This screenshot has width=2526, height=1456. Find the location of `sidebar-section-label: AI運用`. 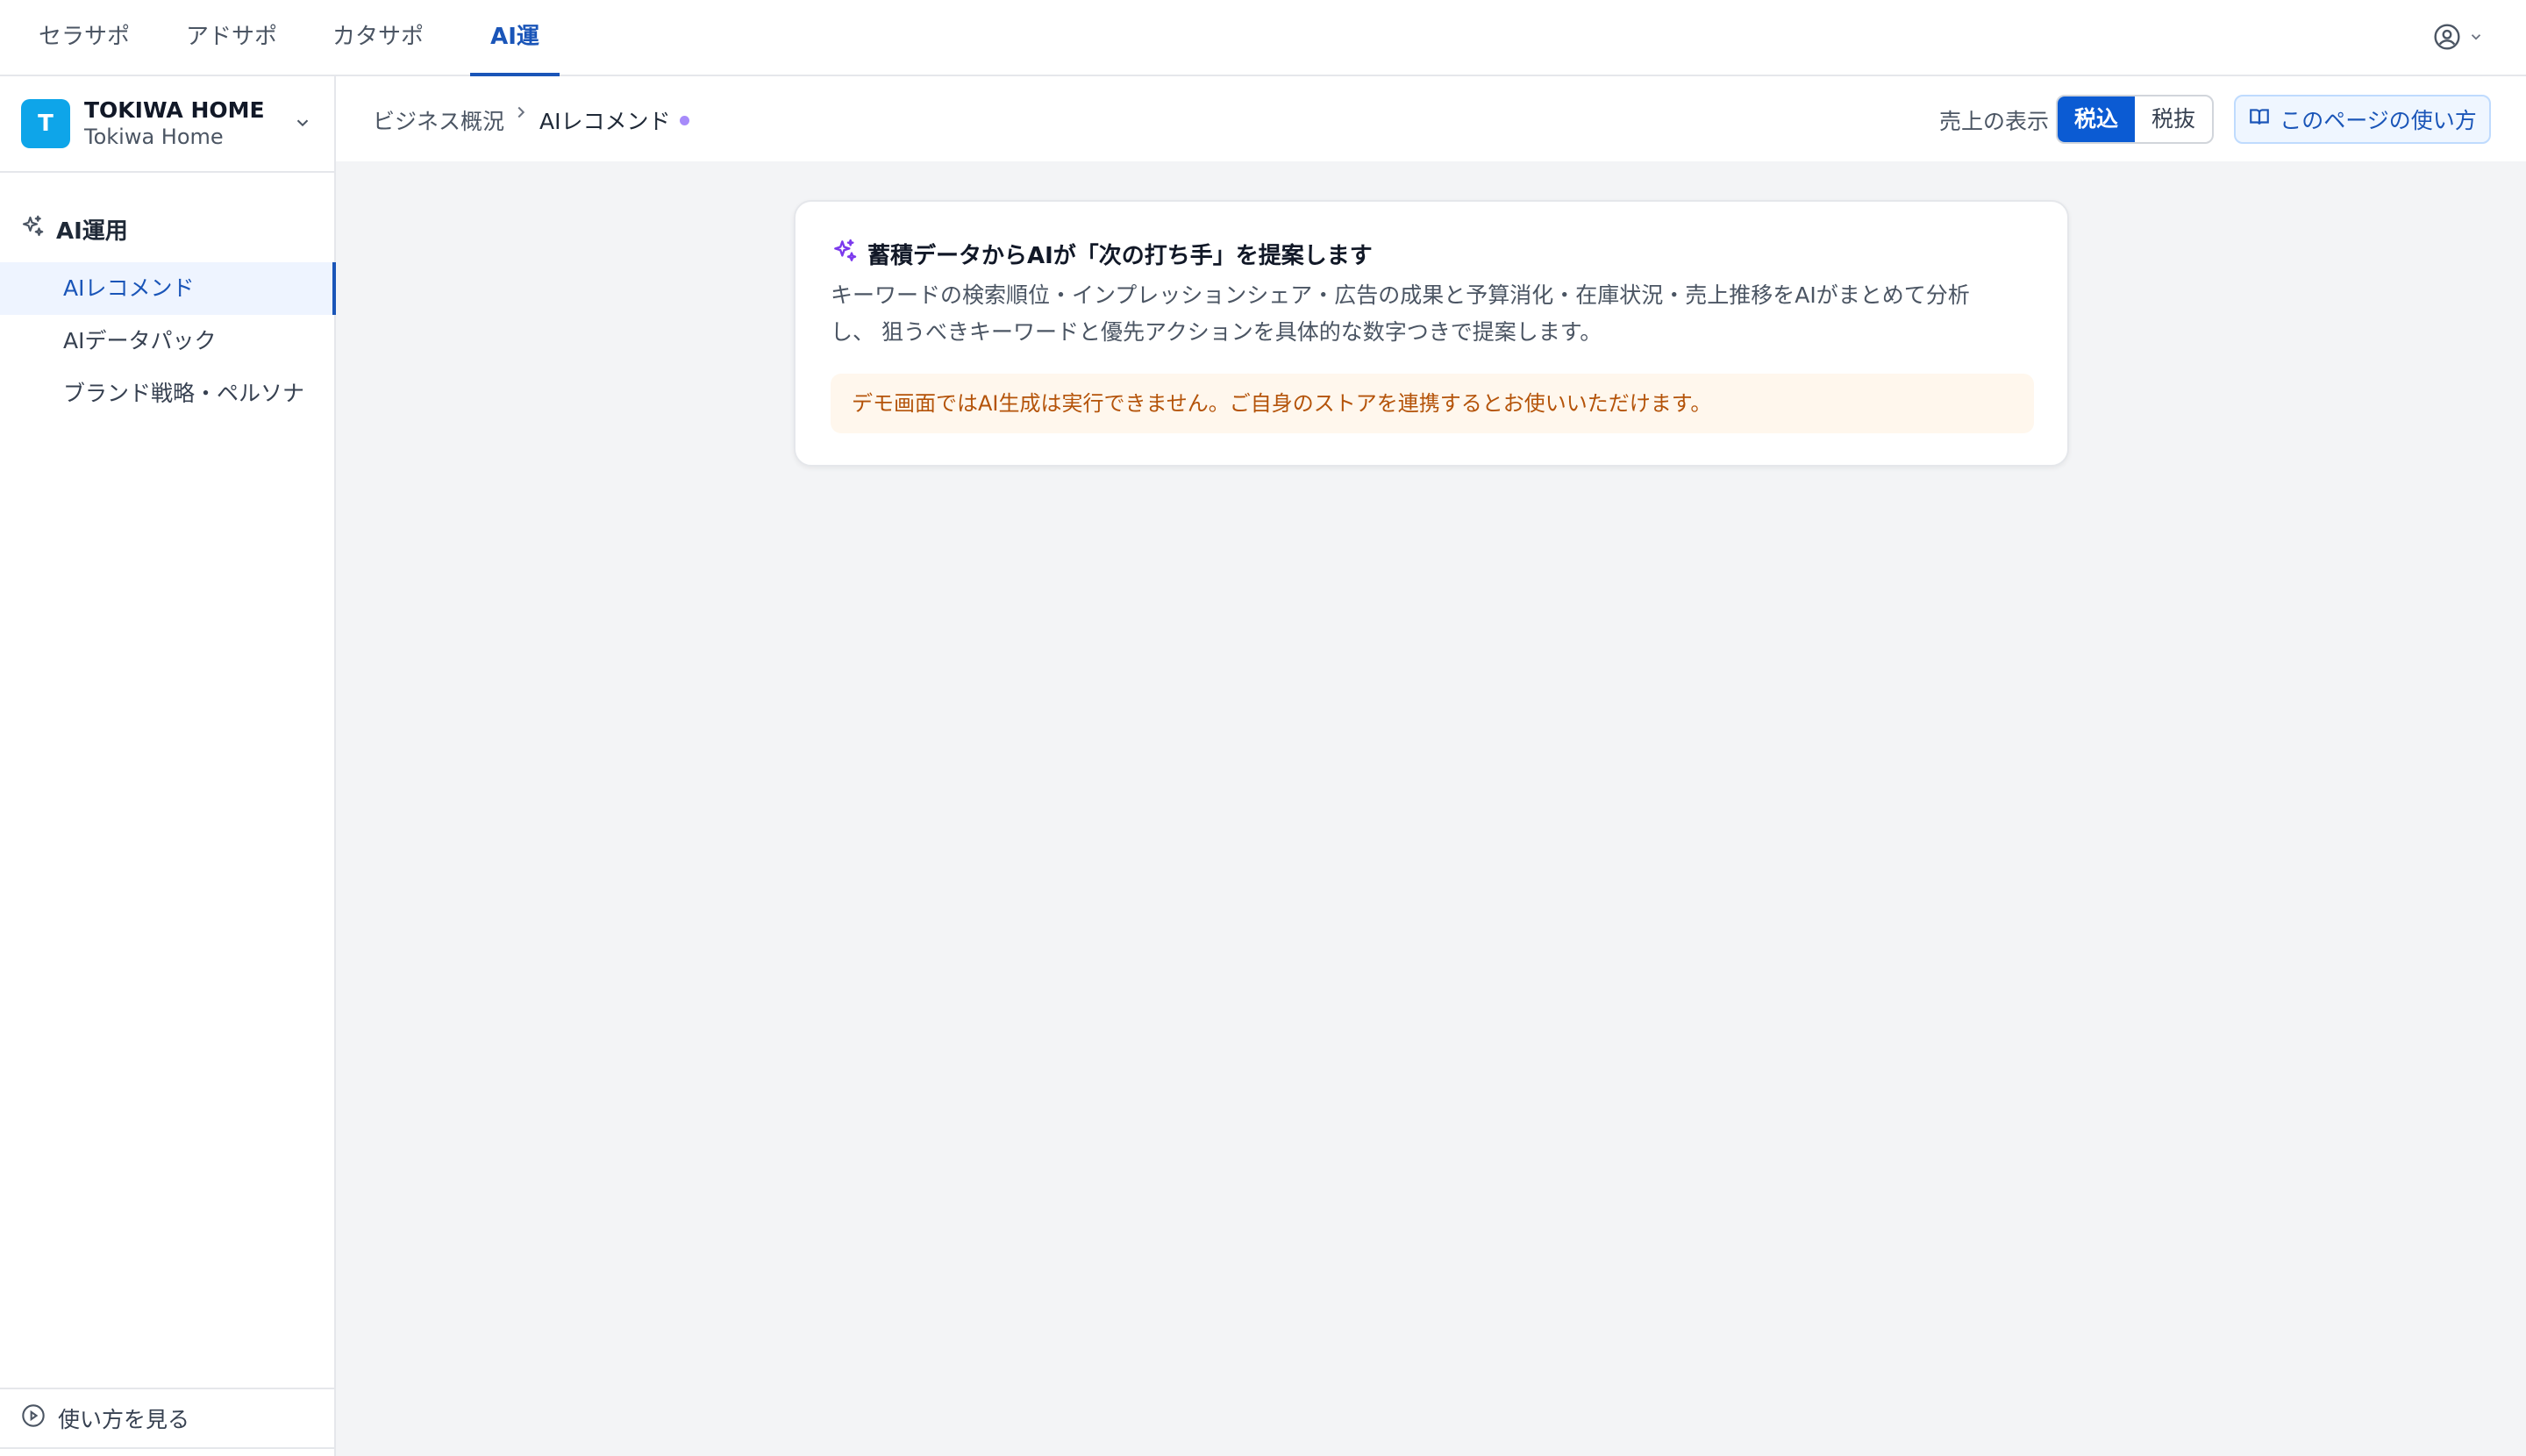

sidebar-section-label: AI運用 is located at coordinates (92, 231).